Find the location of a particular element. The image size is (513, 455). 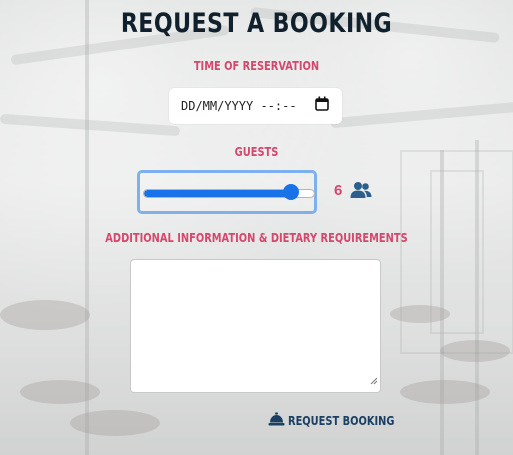

concierge-bell-icon is located at coordinates (276, 421).